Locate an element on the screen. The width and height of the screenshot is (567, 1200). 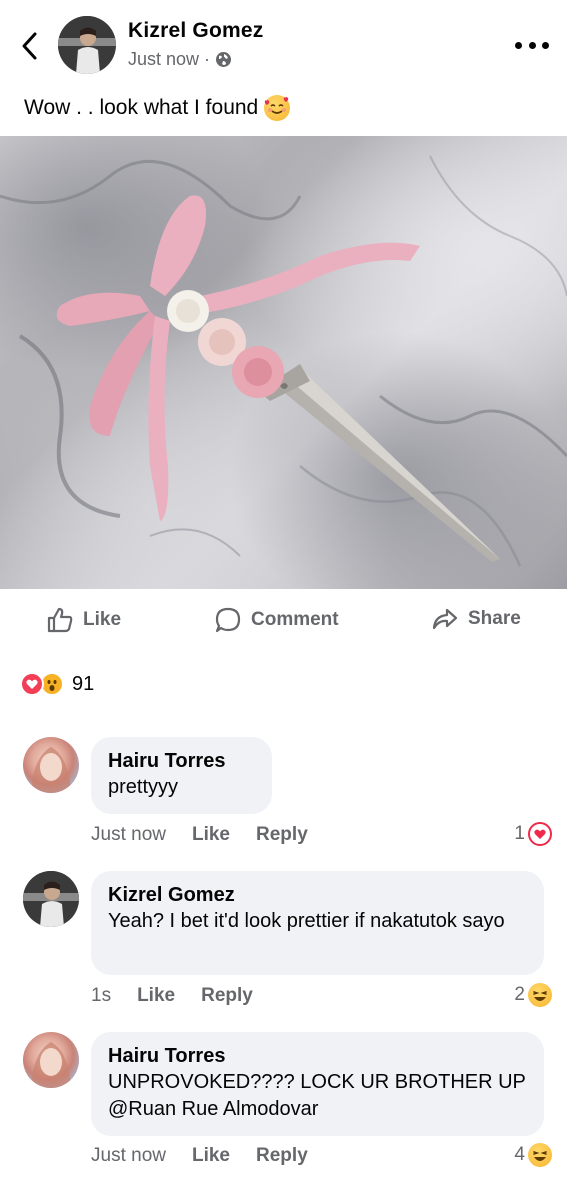
comment-bubble: Hairu Torres prettyyy is located at coordinates (181, 775).